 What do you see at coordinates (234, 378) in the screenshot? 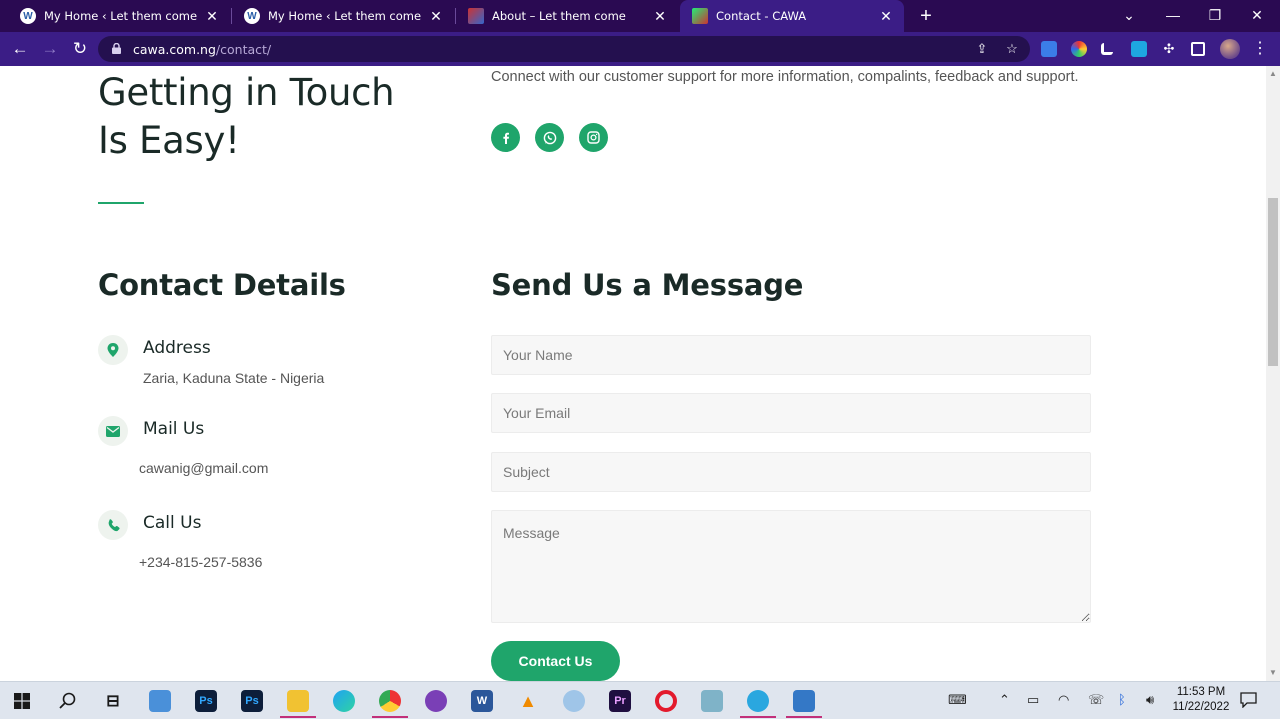
I see `address-value: Zaria, Kaduna State - Nigeria` at bounding box center [234, 378].